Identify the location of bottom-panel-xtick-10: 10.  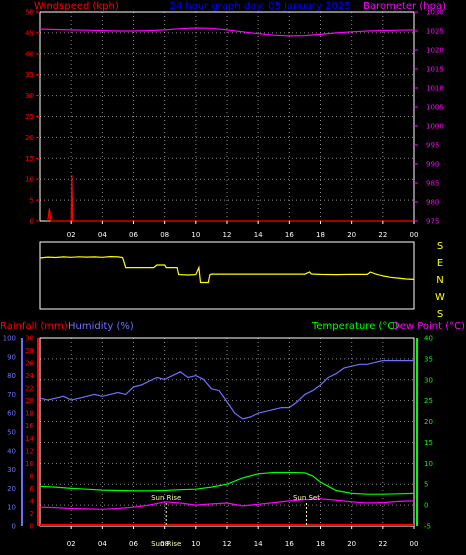
(195, 544).